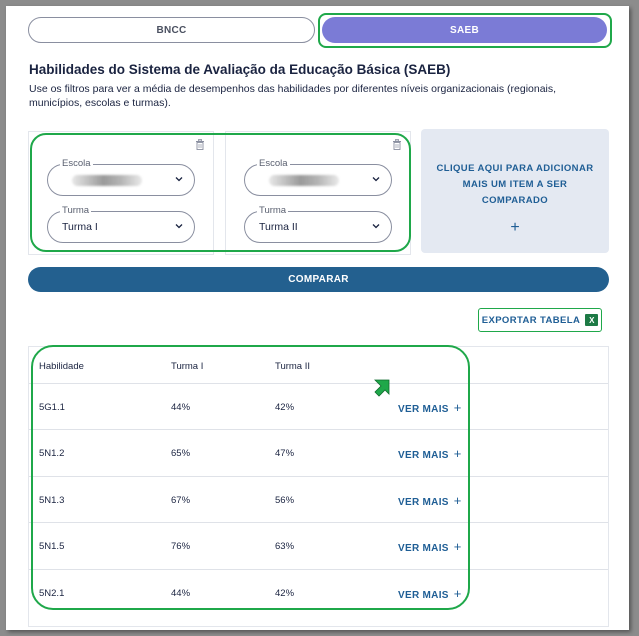 The height and width of the screenshot is (636, 639). What do you see at coordinates (181, 500) in the screenshot?
I see `cell-turma-1: 67%` at bounding box center [181, 500].